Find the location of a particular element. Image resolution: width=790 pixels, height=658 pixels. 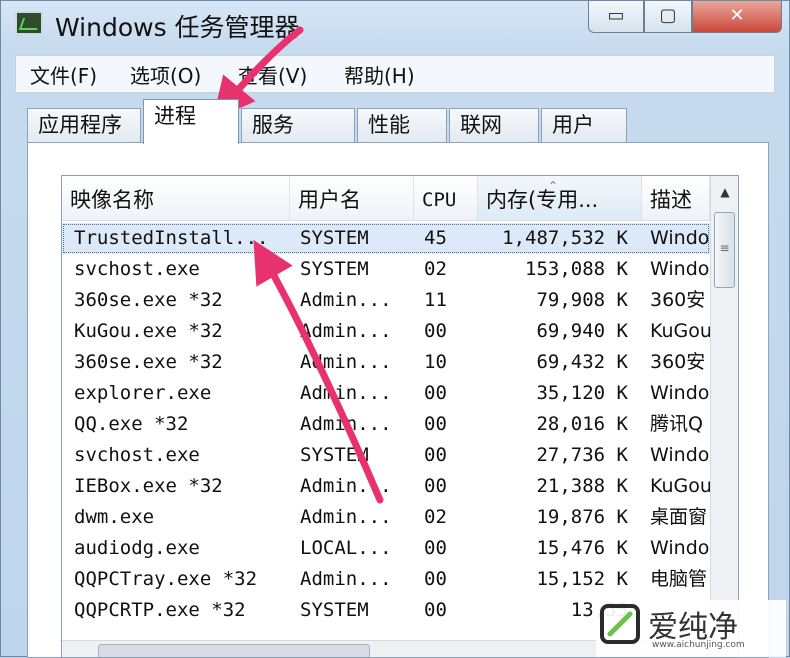

cell-cpu: 45 is located at coordinates (435, 238).